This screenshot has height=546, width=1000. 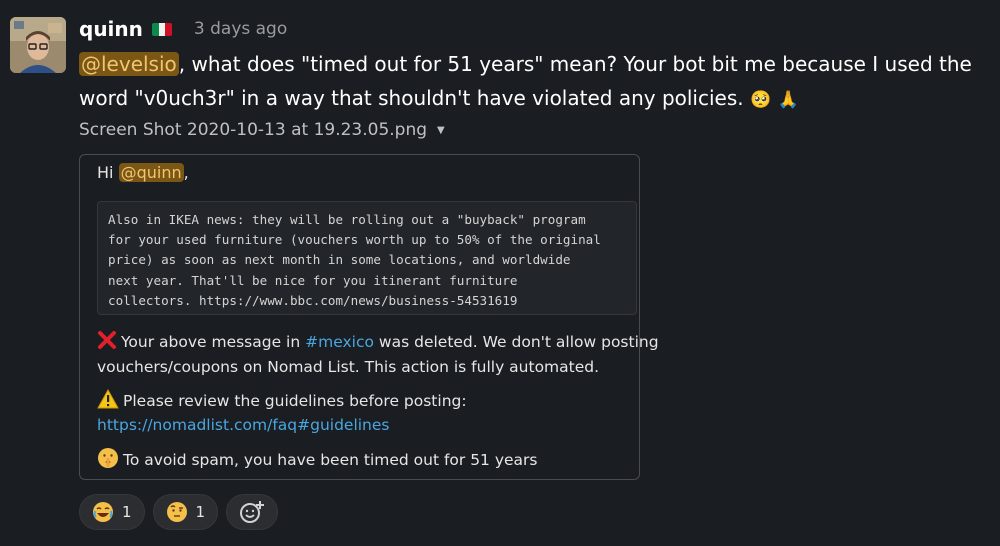 I want to click on pleading-face-icon: 🥺, so click(x=760, y=100).